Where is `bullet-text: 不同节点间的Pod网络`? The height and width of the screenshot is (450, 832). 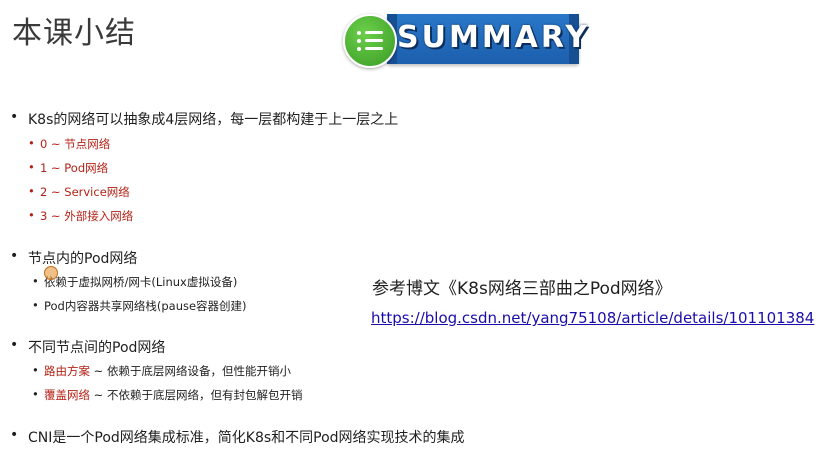
bullet-text: 不同节点间的Pod网络 is located at coordinates (97, 348).